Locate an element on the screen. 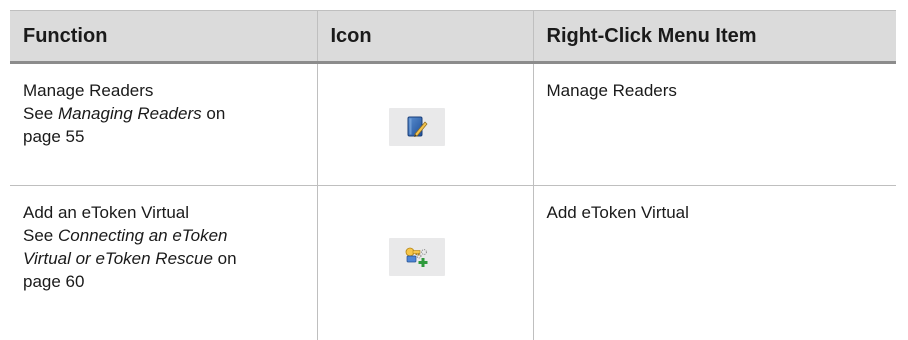 The height and width of the screenshot is (340, 908). see-reference-continued: Virtual or eToken Rescue on is located at coordinates (130, 259).